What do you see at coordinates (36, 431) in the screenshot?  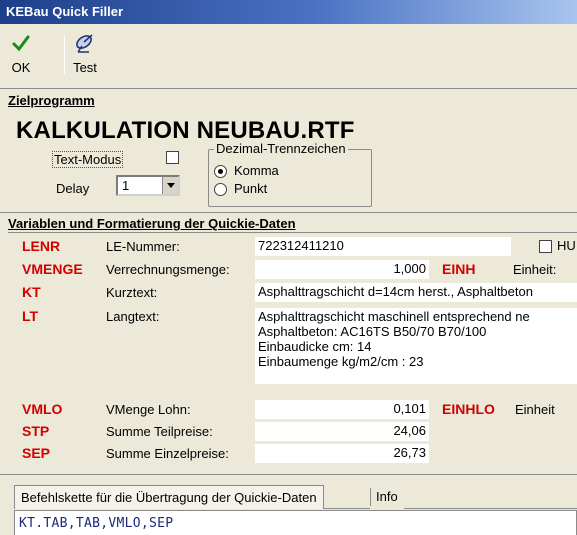 I see `code-stp: STP` at bounding box center [36, 431].